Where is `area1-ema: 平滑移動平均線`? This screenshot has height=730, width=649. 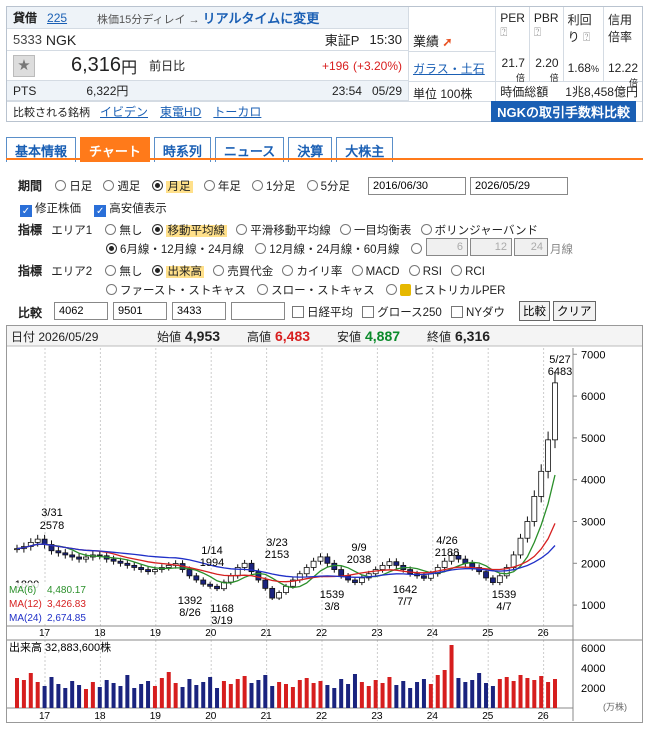
area1-ema: 平滑移動平均線 is located at coordinates (283, 230).